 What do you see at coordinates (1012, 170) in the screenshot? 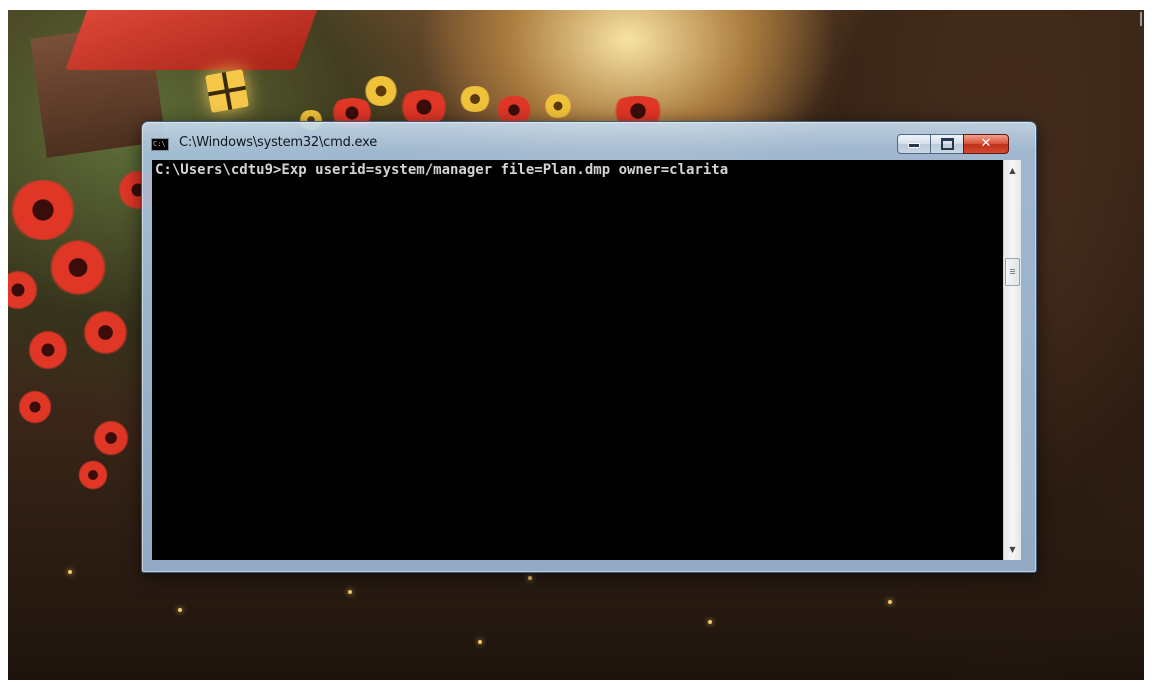
I see `scroll-up-arrow-icon: ▲` at bounding box center [1012, 170].